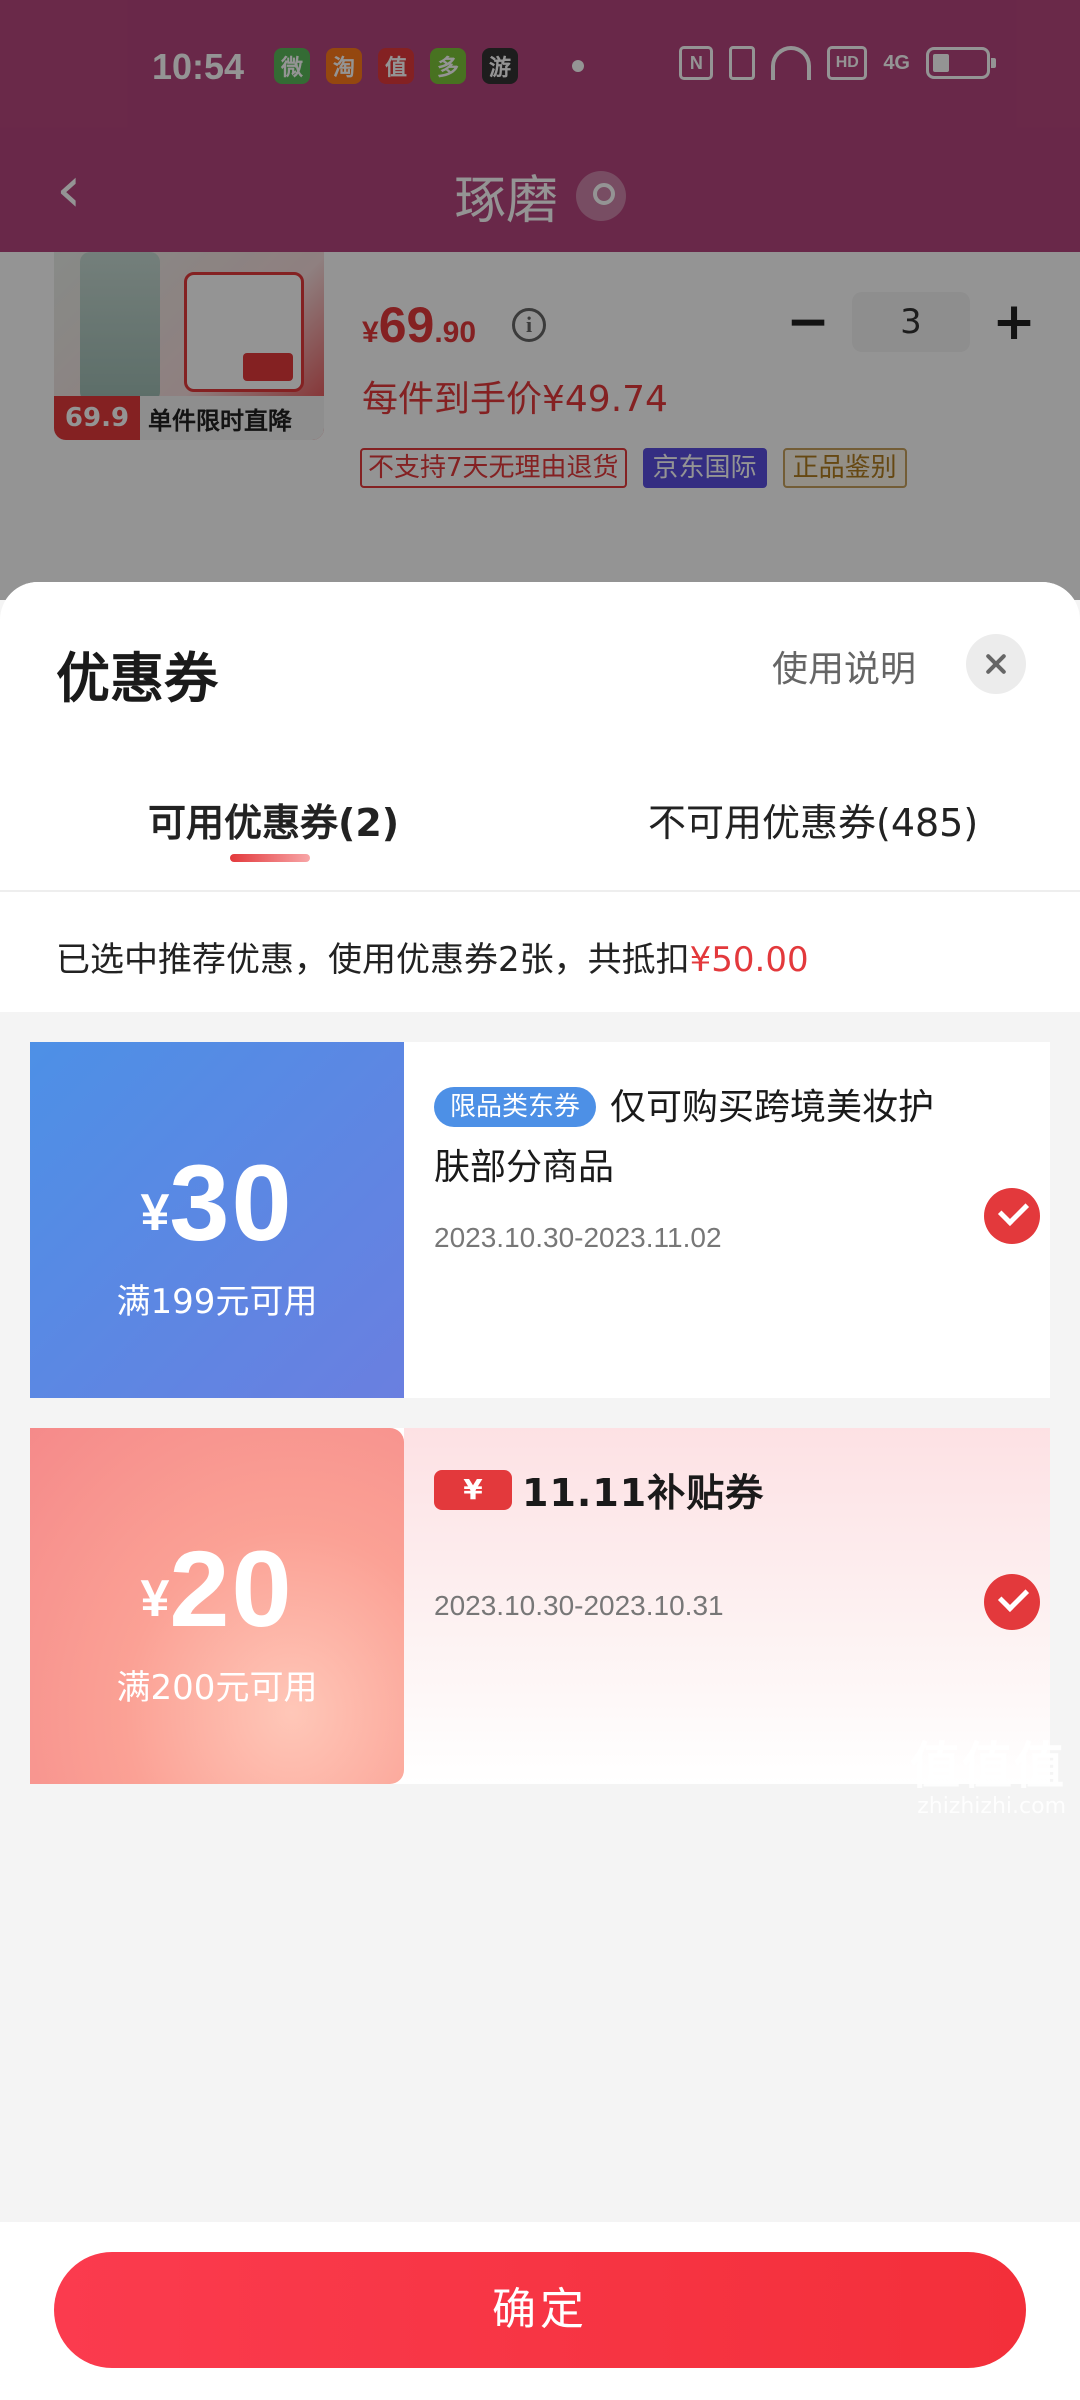 The image size is (1080, 2400). What do you see at coordinates (844, 666) in the screenshot?
I see `usage-instructions-link: 使用说明` at bounding box center [844, 666].